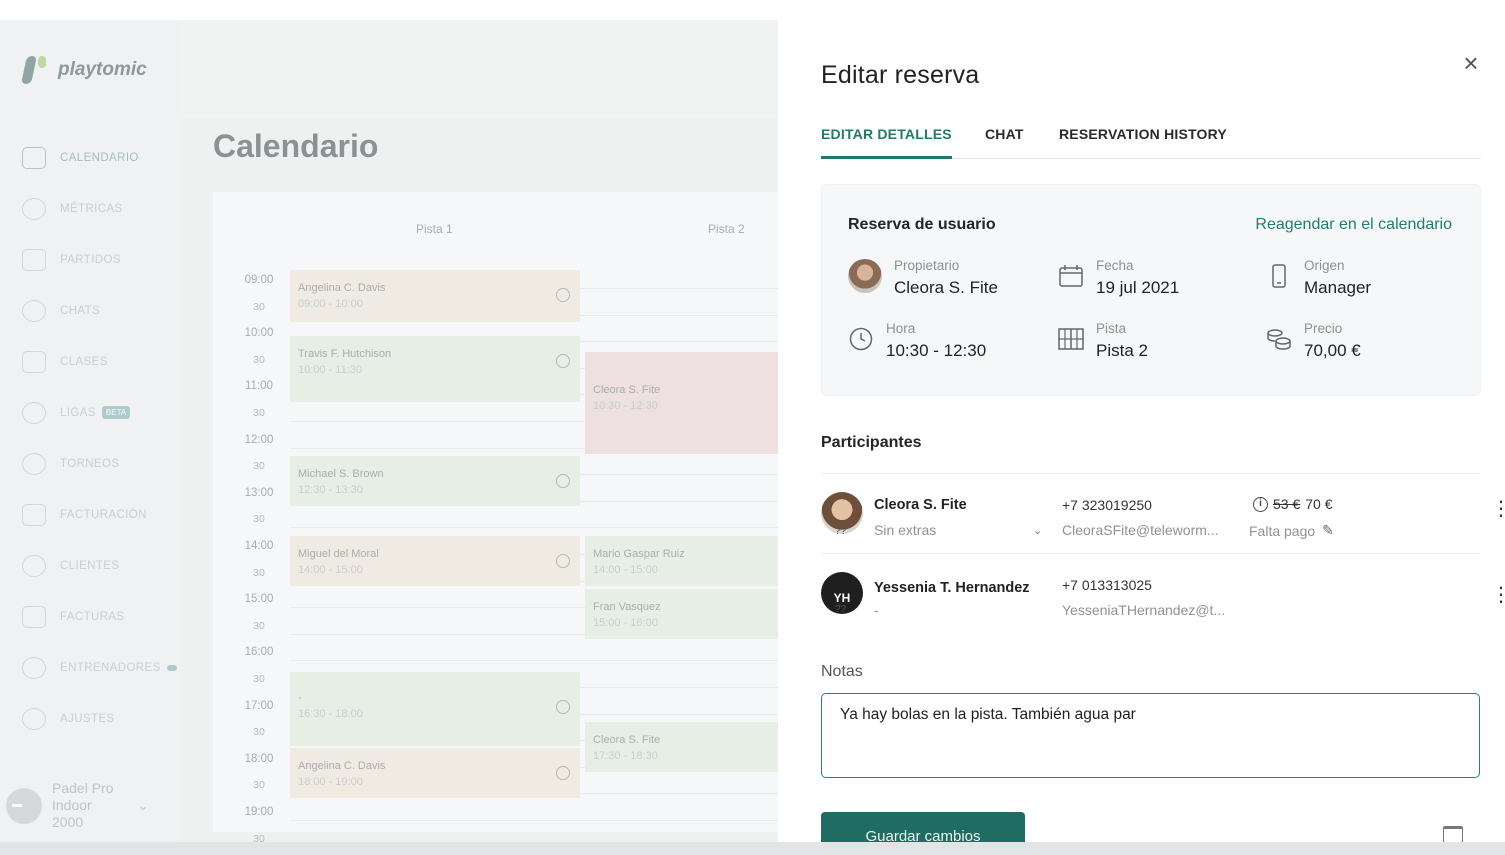 This screenshot has width=1505, height=855. I want to click on close-icon: ×, so click(1471, 63).